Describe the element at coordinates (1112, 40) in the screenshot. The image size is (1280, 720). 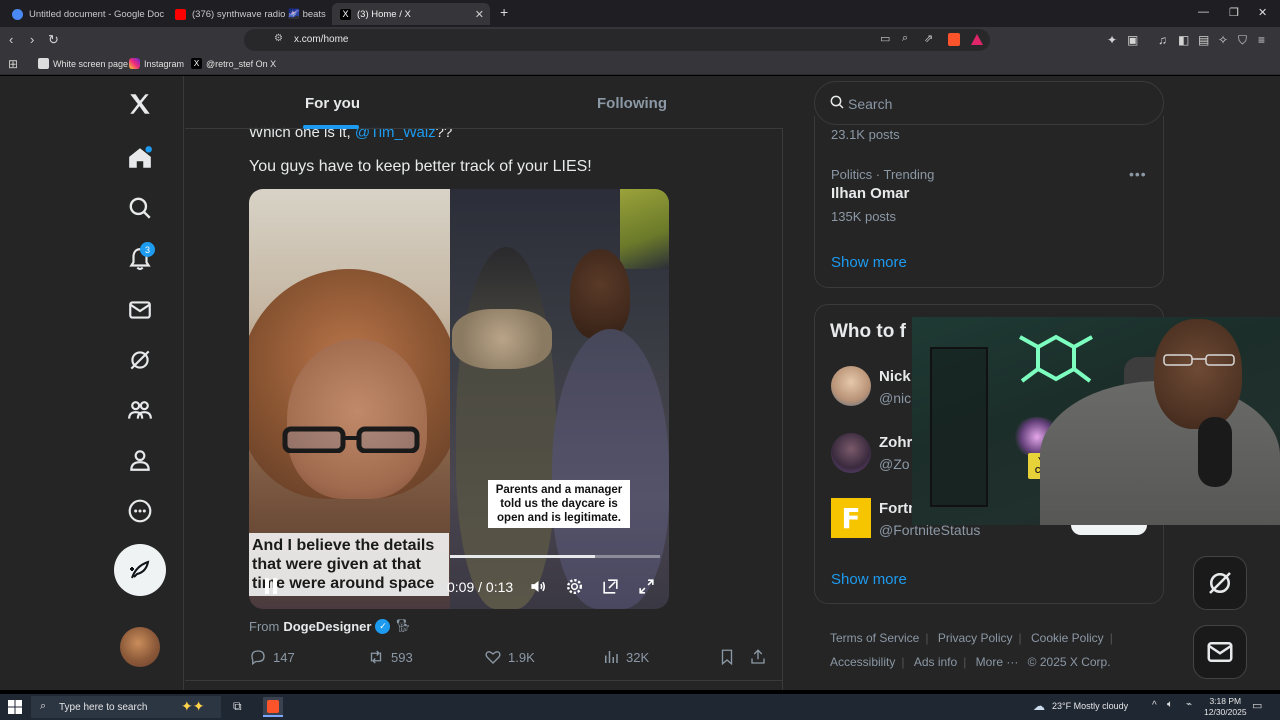
I see `extensions-icon: ✦` at that location.